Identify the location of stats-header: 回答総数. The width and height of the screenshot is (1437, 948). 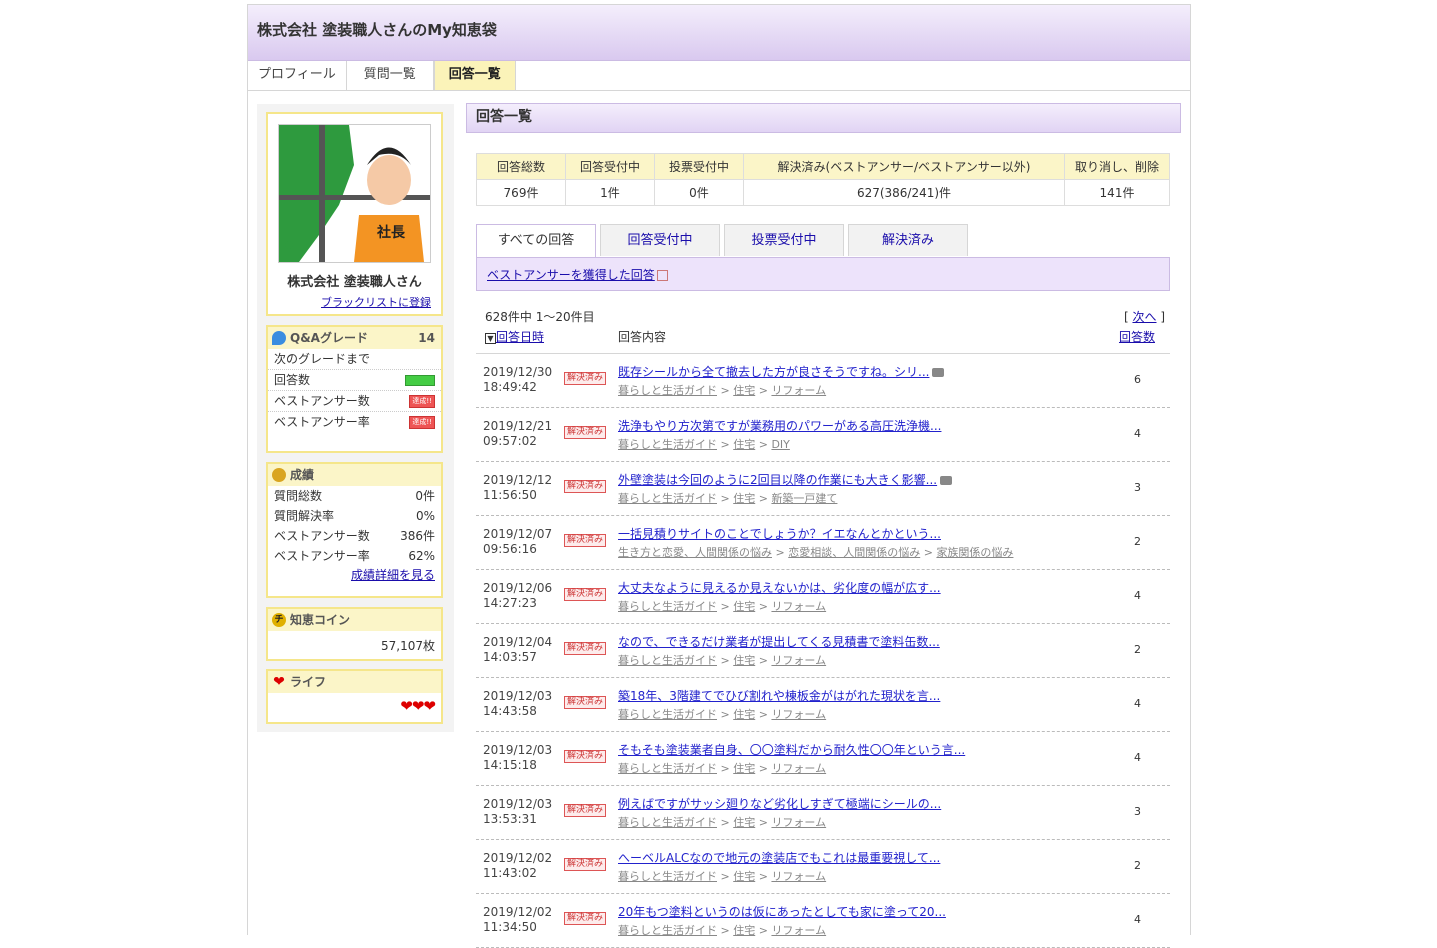
(521, 166).